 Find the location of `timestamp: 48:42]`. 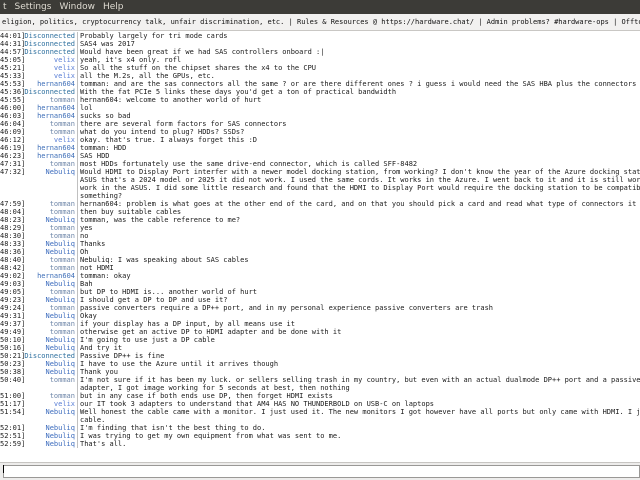

timestamp: 48:42] is located at coordinates (13, 268).